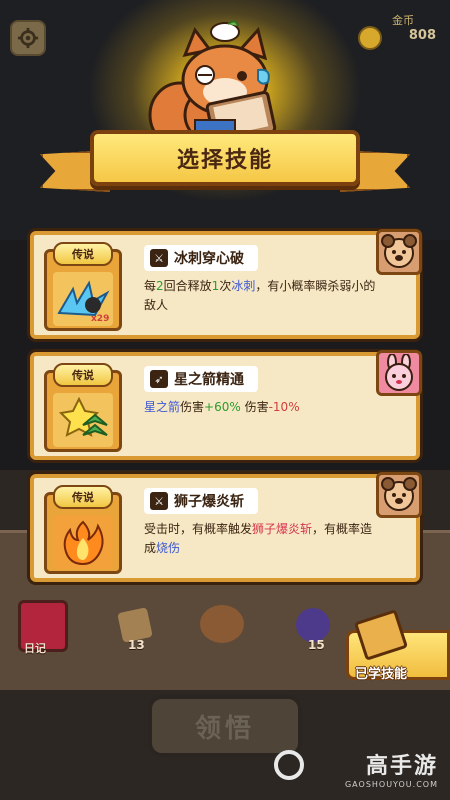  I want to click on svg-text: x29, so click(100, 318).